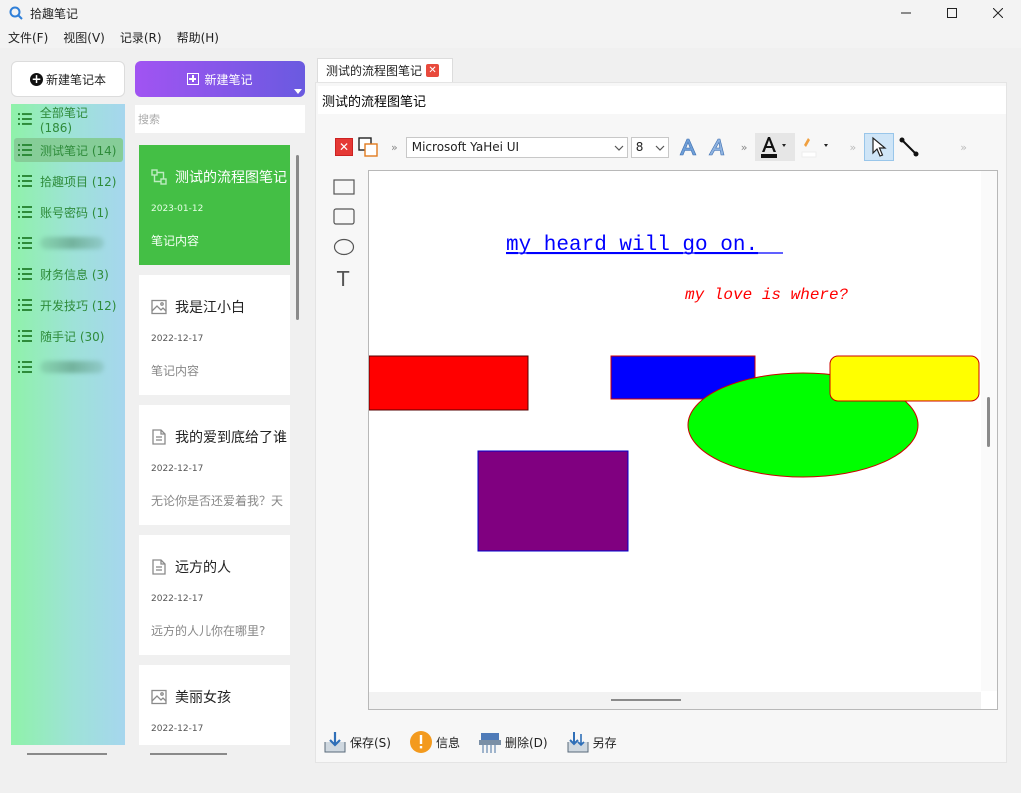 This screenshot has width=1021, height=793. Describe the element at coordinates (662, 100) in the screenshot. I see `note-title-input` at that location.